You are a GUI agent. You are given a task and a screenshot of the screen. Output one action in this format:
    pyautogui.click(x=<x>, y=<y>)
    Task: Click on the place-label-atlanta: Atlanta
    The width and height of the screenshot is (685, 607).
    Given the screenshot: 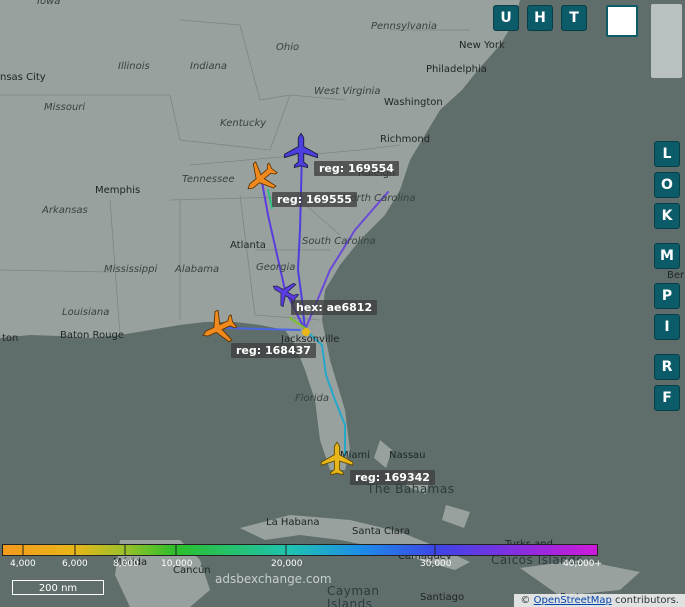 What is the action you would take?
    pyautogui.click(x=248, y=245)
    